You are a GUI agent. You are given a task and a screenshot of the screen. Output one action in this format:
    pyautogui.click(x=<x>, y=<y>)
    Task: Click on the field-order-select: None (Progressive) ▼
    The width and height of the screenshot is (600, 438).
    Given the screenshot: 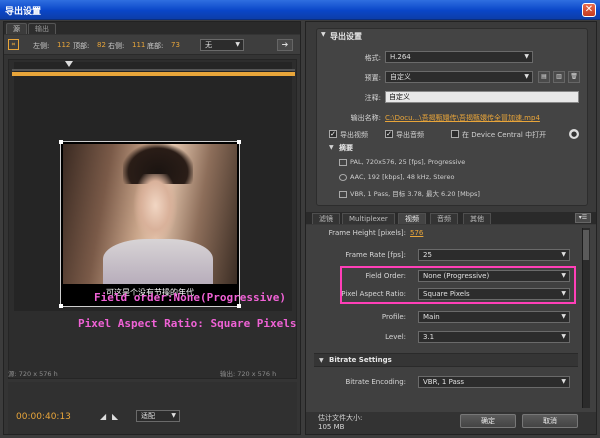 What is the action you would take?
    pyautogui.click(x=494, y=276)
    